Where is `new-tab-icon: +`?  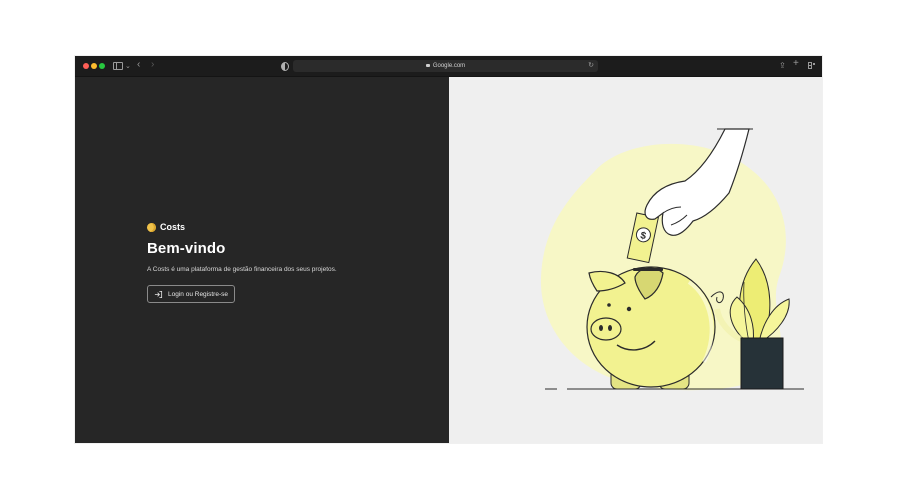
new-tab-icon: + is located at coordinates (796, 64).